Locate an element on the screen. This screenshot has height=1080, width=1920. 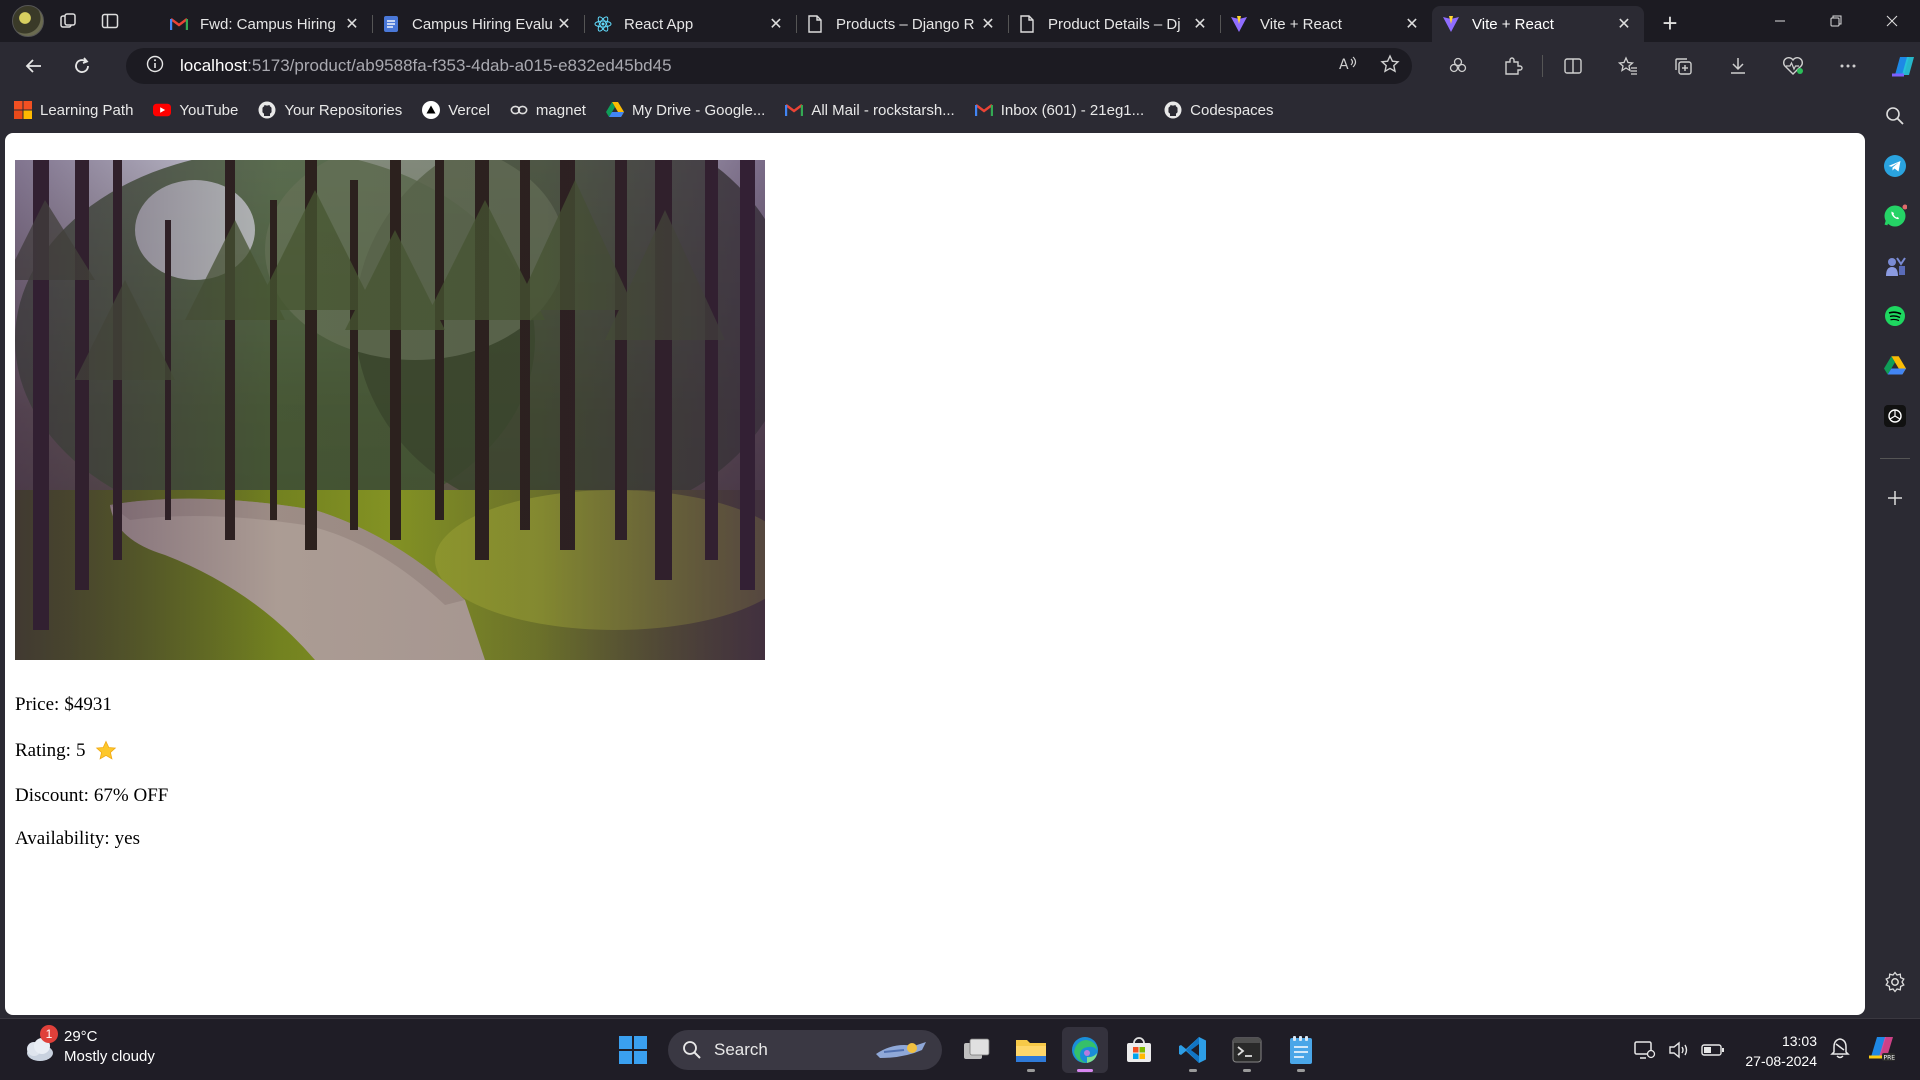
vite-icon is located at coordinates (1239, 24).